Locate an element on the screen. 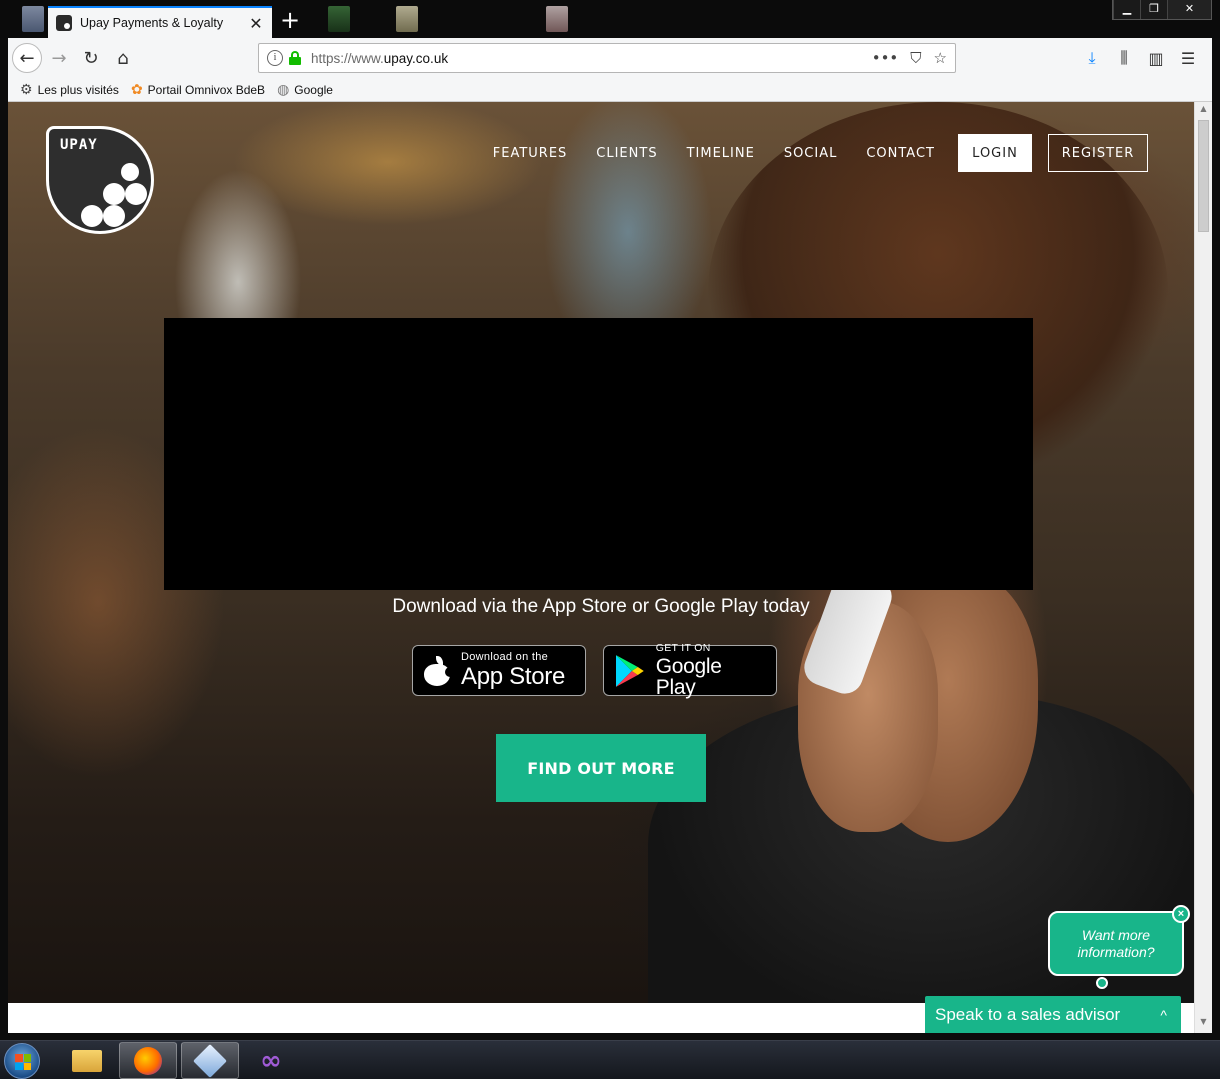 The width and height of the screenshot is (1220, 1079). chat-bubble-tail is located at coordinates (1102, 983).